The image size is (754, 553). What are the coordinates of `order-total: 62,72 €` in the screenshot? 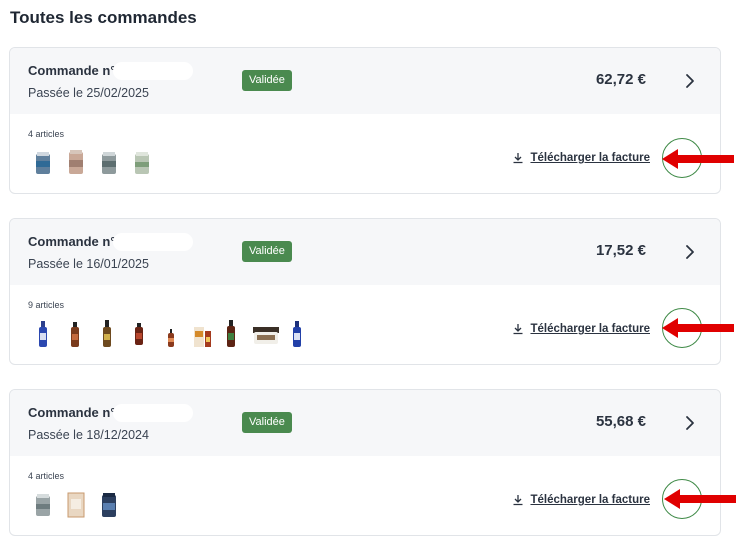 It's located at (620, 79).